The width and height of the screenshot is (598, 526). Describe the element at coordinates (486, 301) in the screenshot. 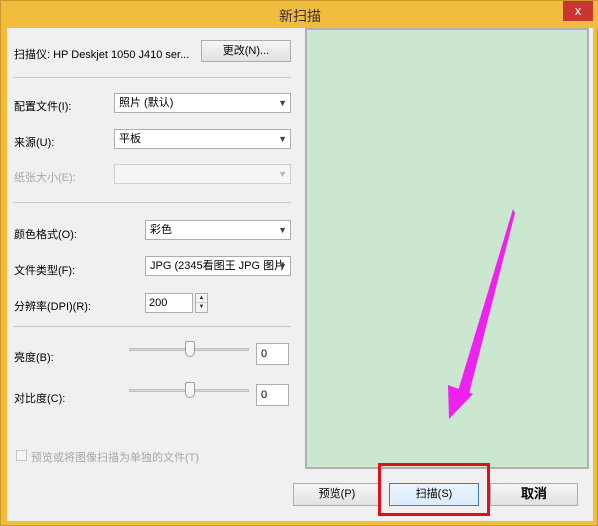

I see `arrow-shaft` at that location.